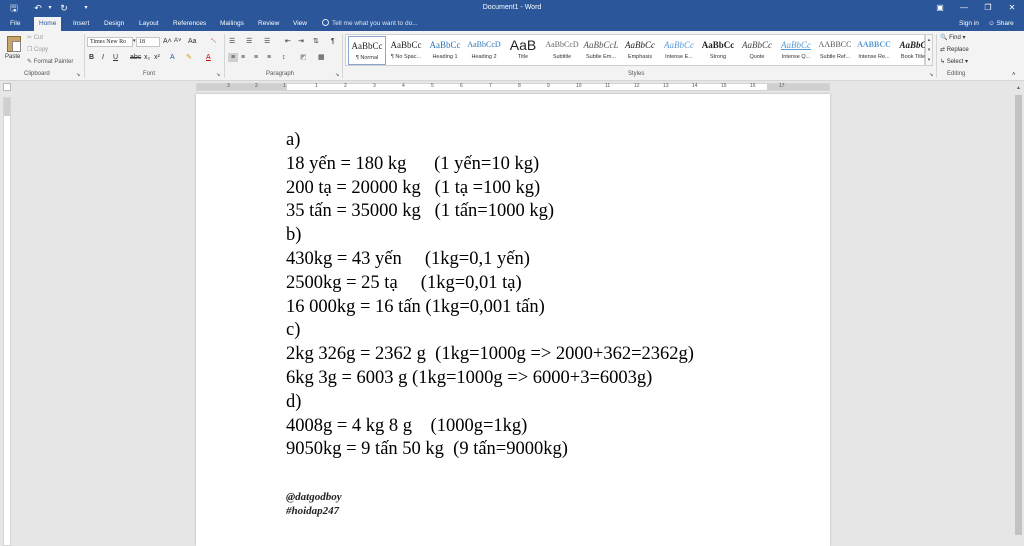 The width and height of the screenshot is (1024, 546). What do you see at coordinates (214, 41) in the screenshot?
I see `clear-formatting-icon: ␀` at bounding box center [214, 41].